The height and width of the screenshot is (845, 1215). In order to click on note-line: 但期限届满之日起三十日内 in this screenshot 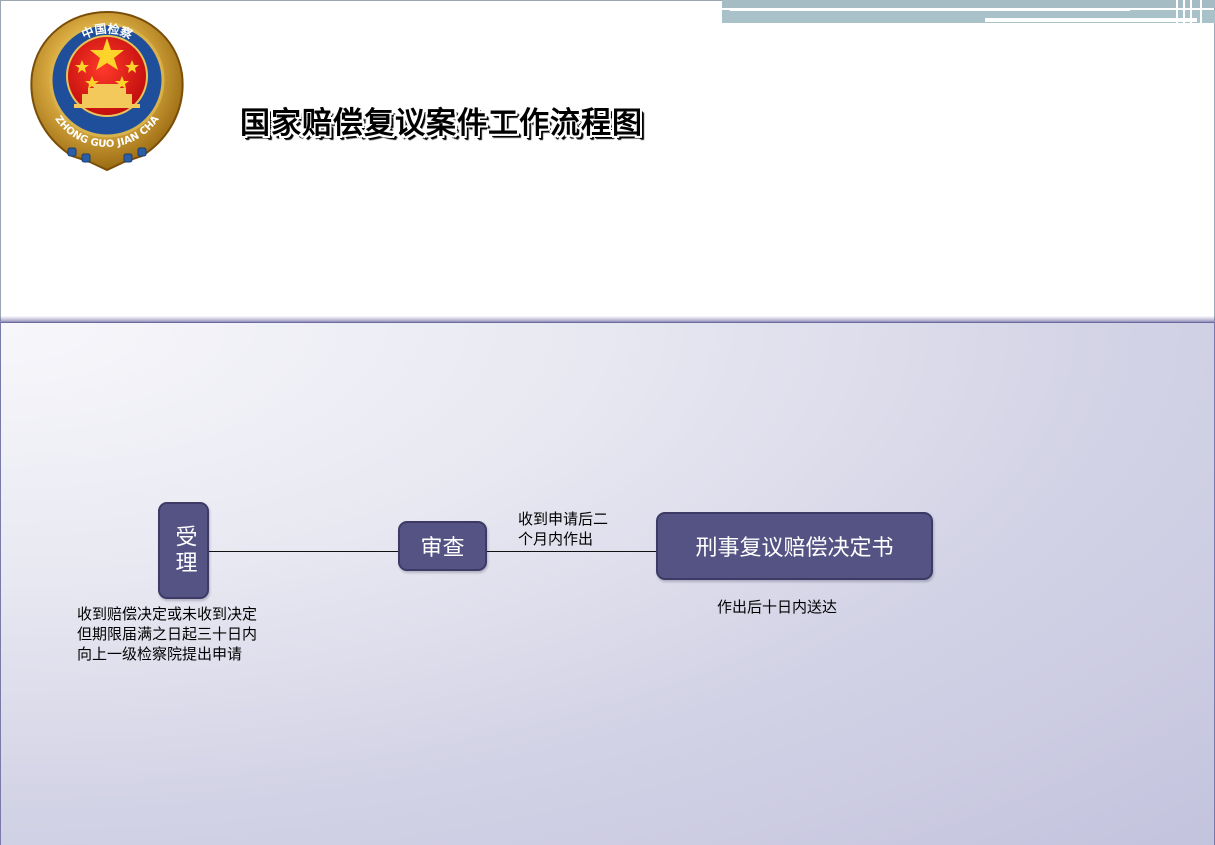, I will do `click(167, 634)`.